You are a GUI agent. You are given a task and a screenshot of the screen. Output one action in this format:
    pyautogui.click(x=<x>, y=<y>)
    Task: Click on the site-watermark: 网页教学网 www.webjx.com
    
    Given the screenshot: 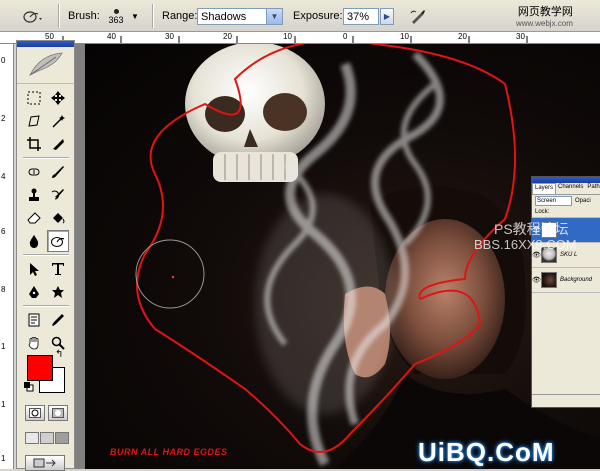 What is the action you would take?
    pyautogui.click(x=544, y=15)
    